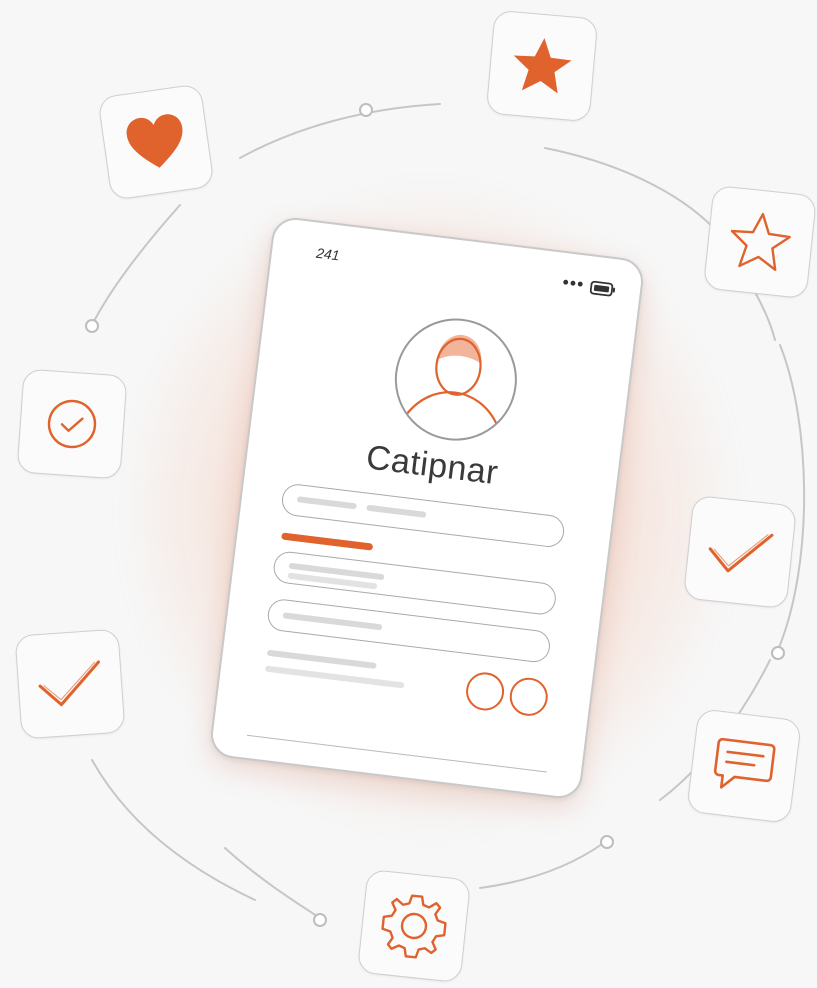  I want to click on star-icon, so click(542, 66).